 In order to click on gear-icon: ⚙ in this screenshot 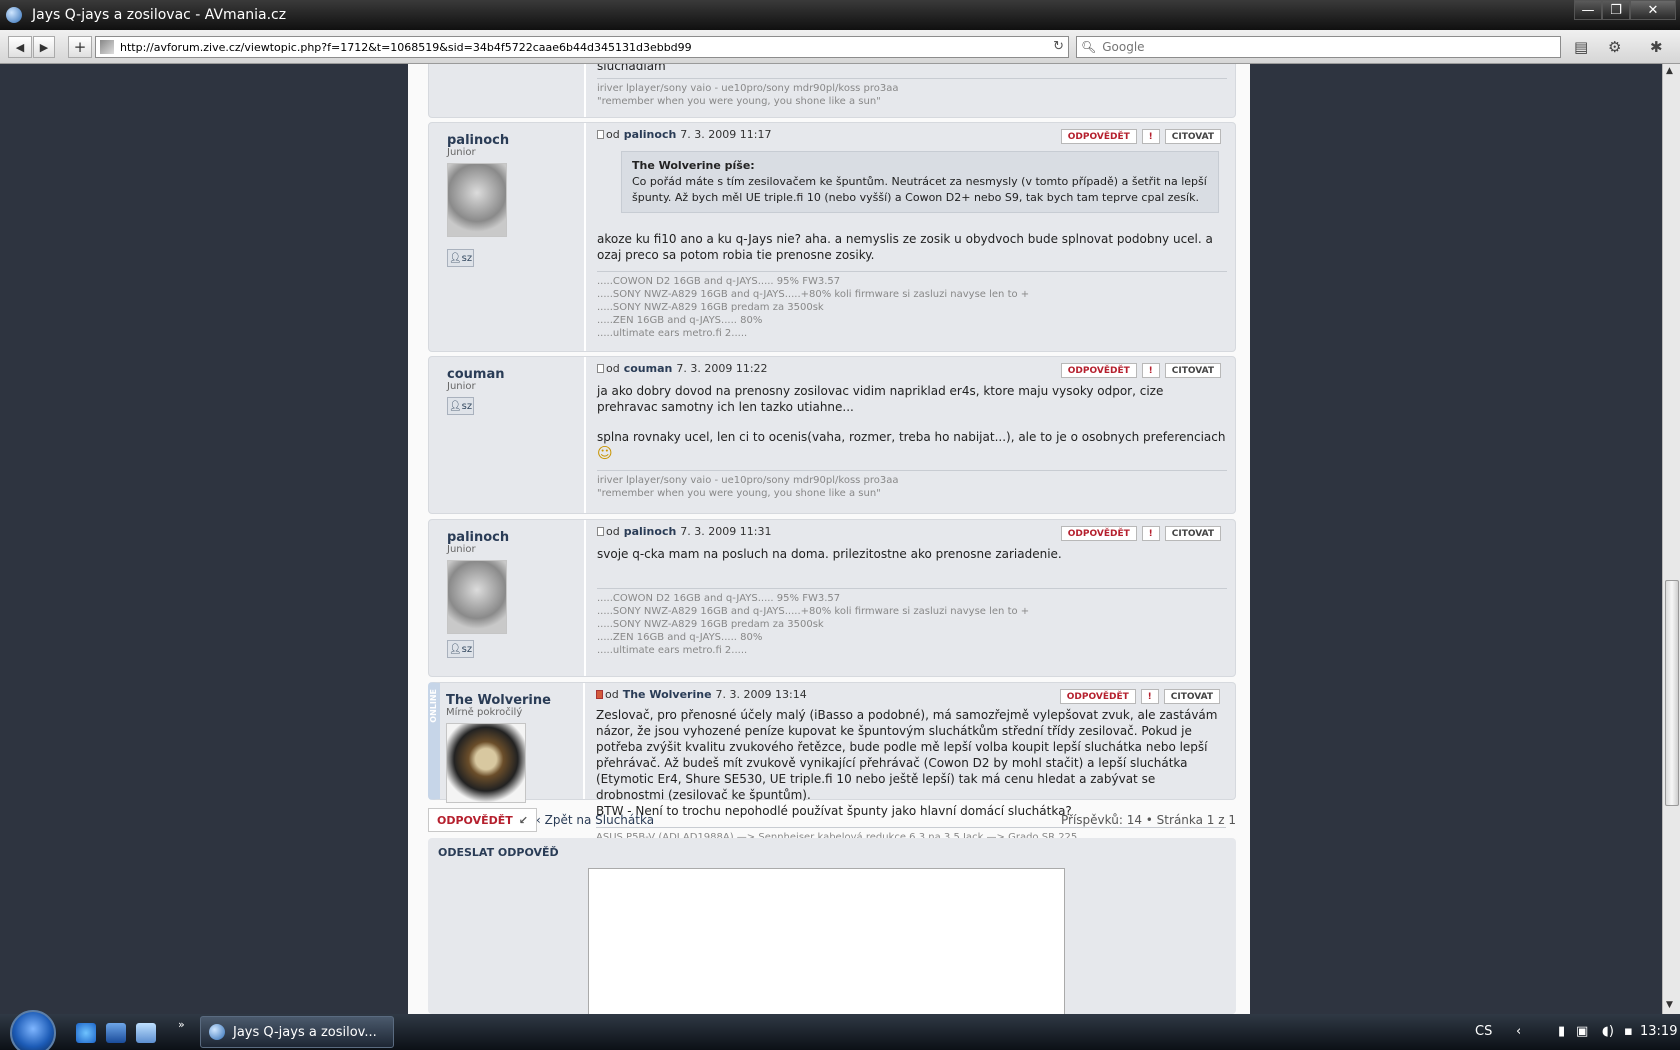, I will do `click(1614, 47)`.